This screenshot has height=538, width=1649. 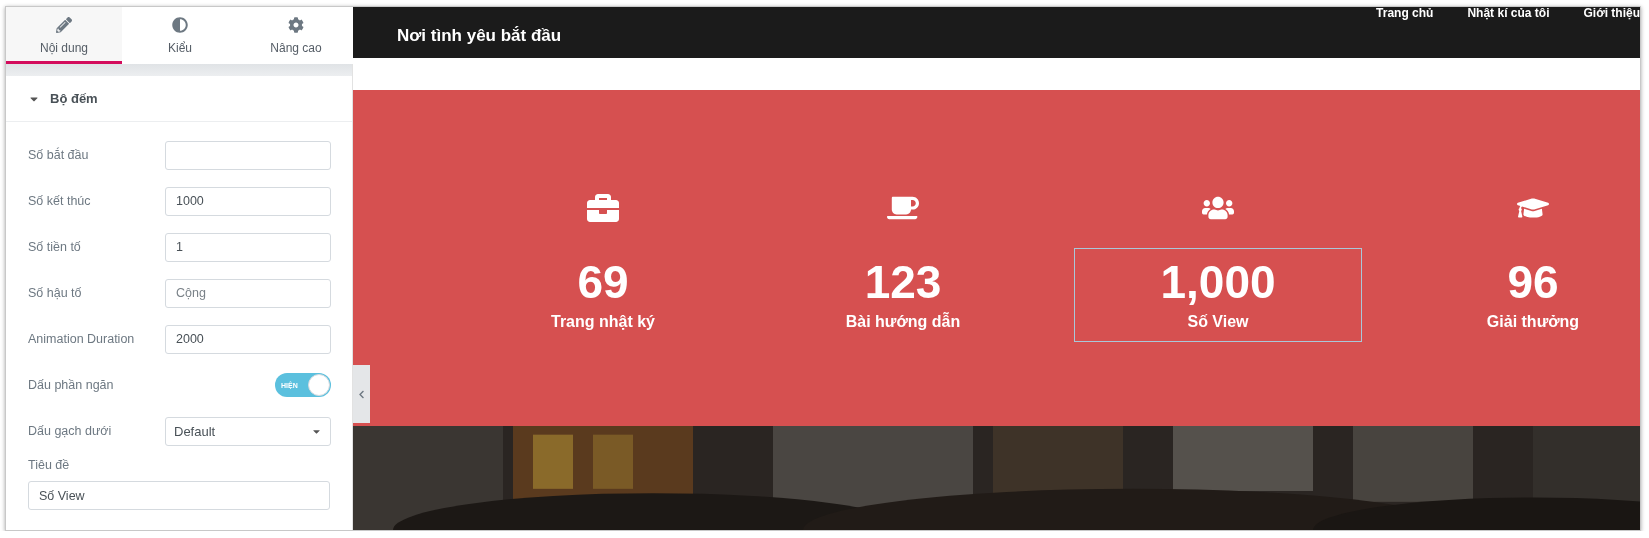 What do you see at coordinates (71, 385) in the screenshot?
I see `field-label: Dấu phần ngăn` at bounding box center [71, 385].